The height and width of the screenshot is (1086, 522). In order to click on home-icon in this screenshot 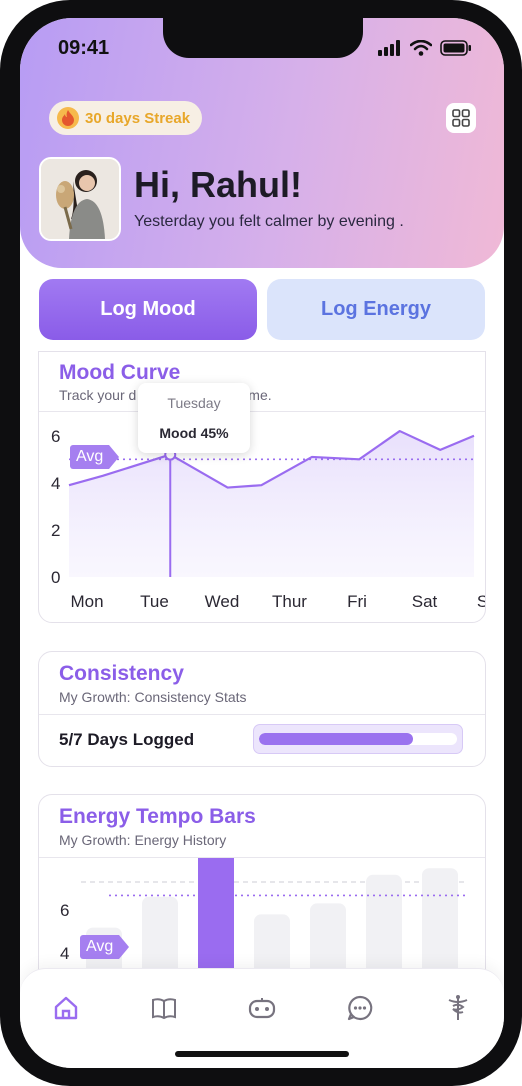, I will do `click(66, 1008)`.